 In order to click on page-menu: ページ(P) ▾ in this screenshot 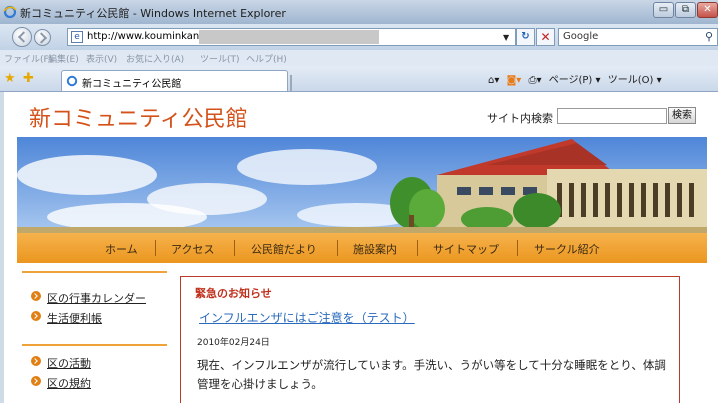, I will do `click(575, 80)`.